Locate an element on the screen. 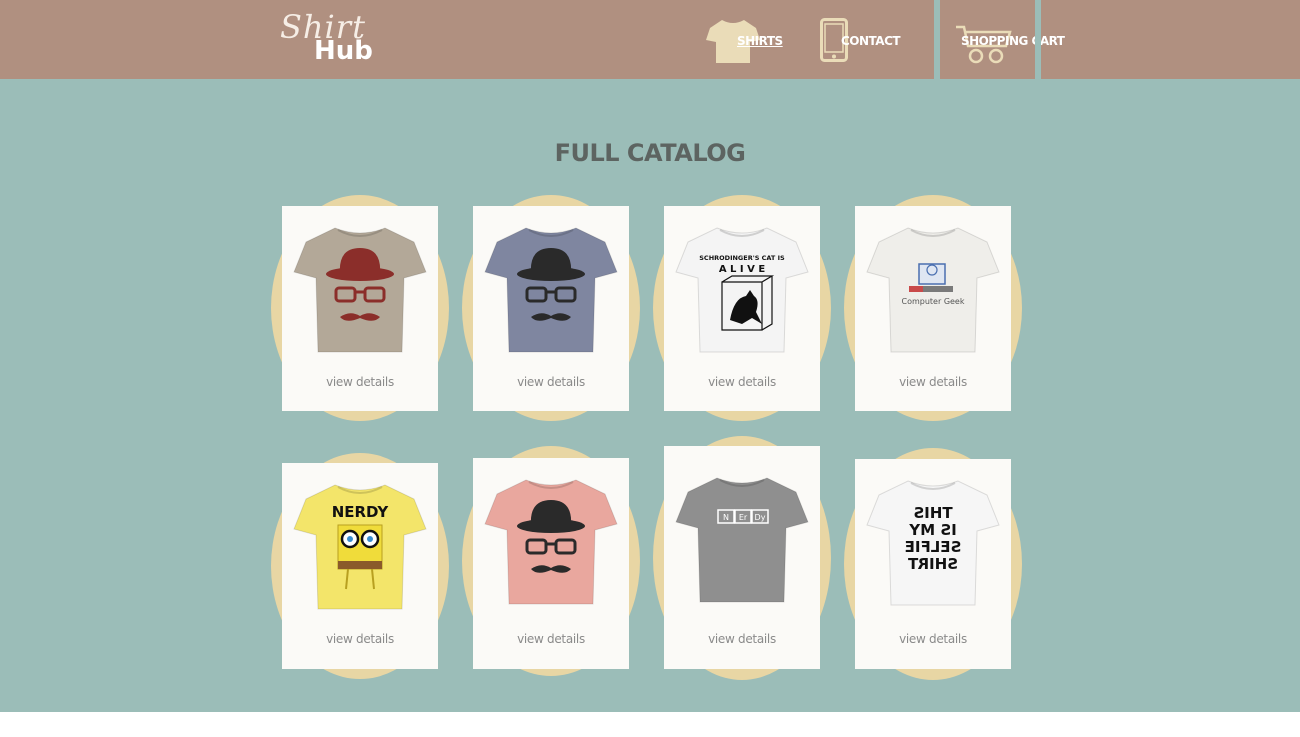  desk is located at coordinates (938, 289).